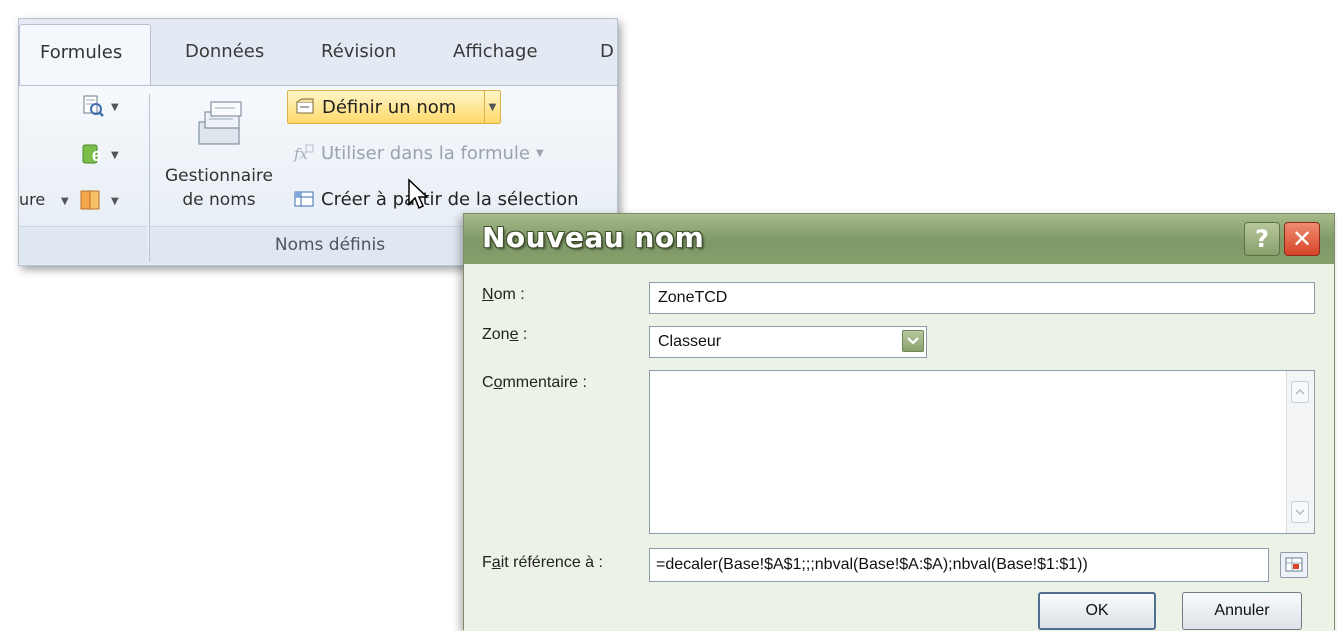 The height and width of the screenshot is (631, 1337). I want to click on refers-to-label: Fait référence à :, so click(542, 562).